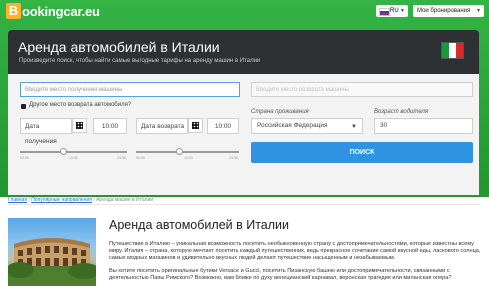 The width and height of the screenshot is (489, 286). I want to click on pickup-location-input: Введите место получения машины, so click(130, 89).